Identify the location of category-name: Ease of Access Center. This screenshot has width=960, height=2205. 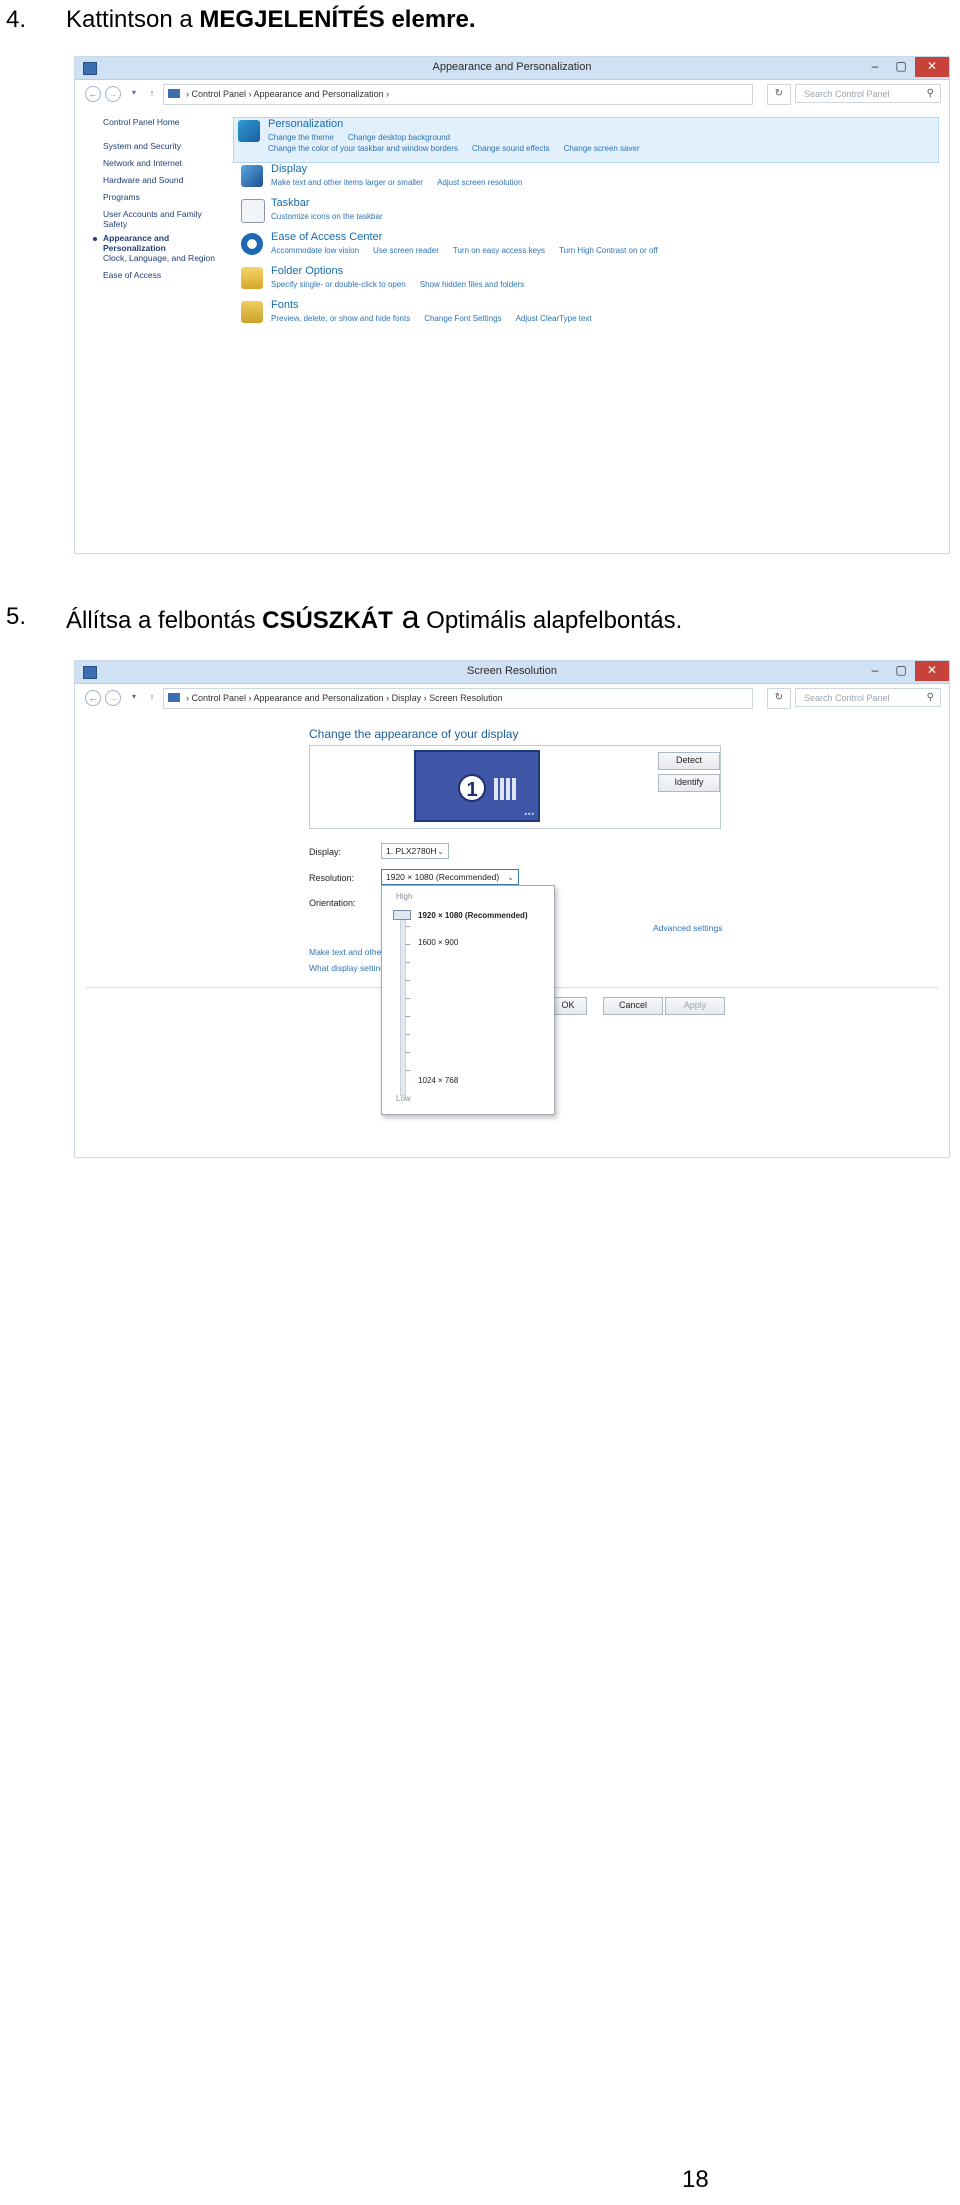
(326, 237).